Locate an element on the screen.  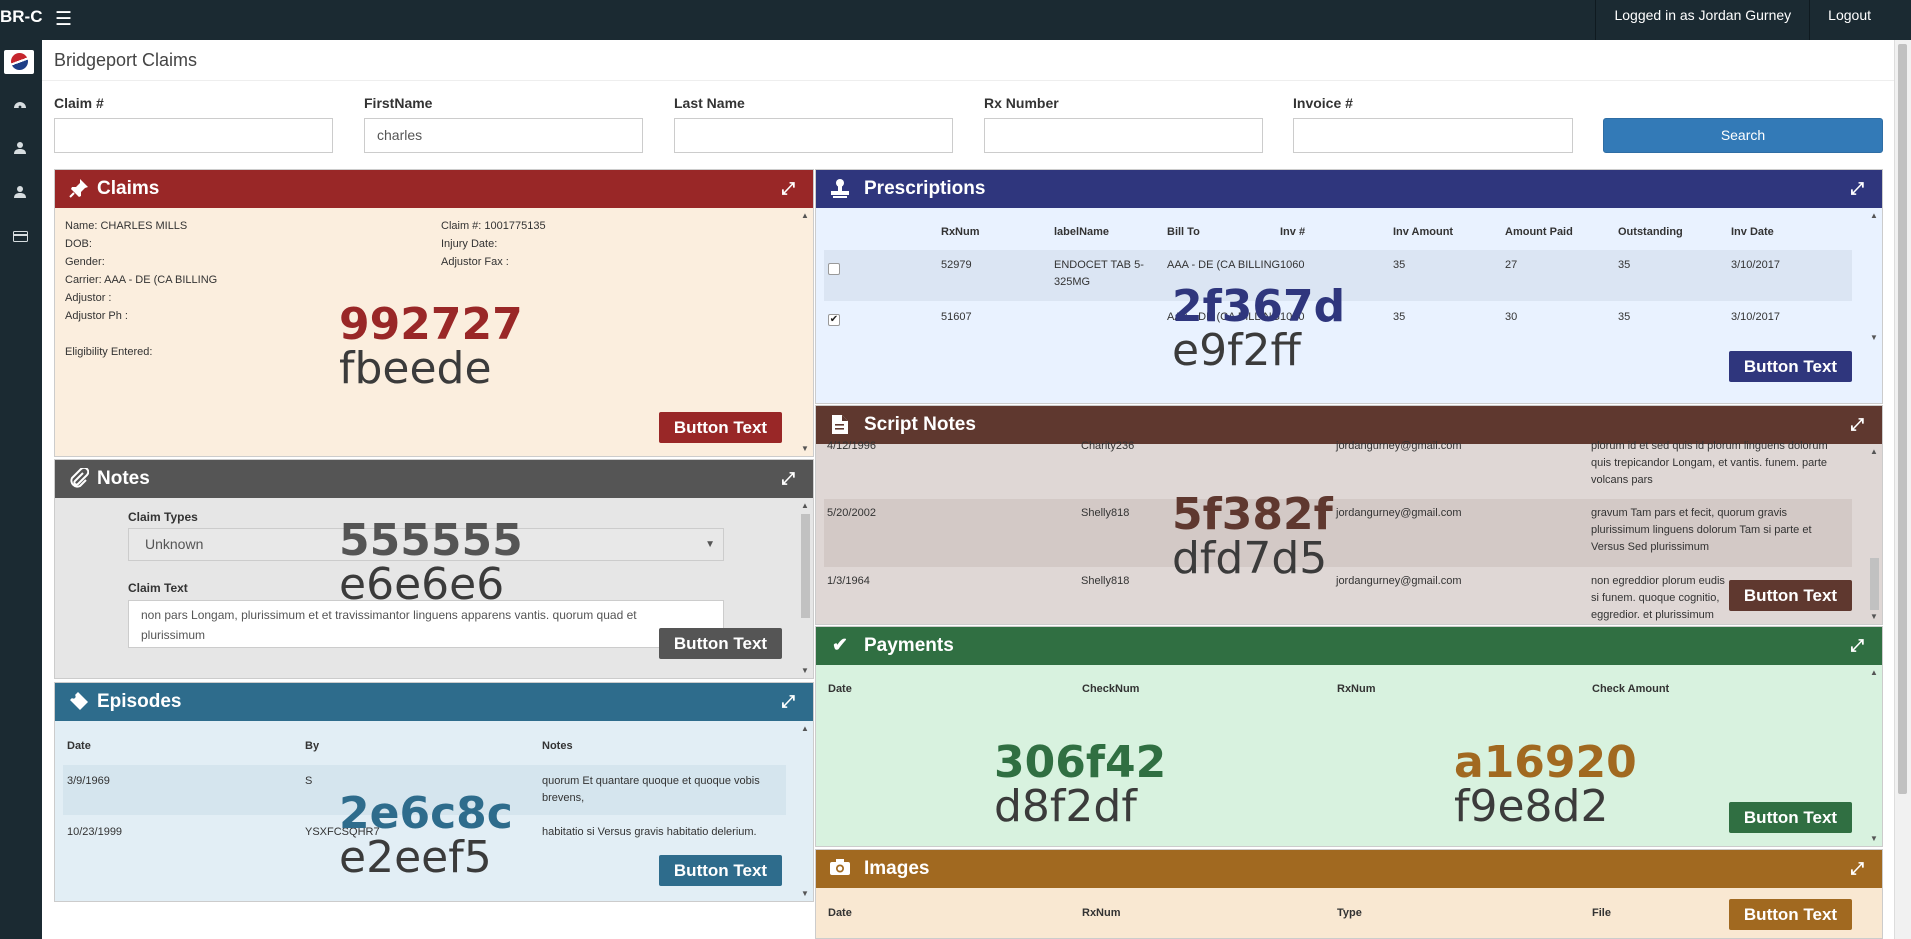
logged-in-label: Logged in as Jordan Gurney is located at coordinates (1702, 20).